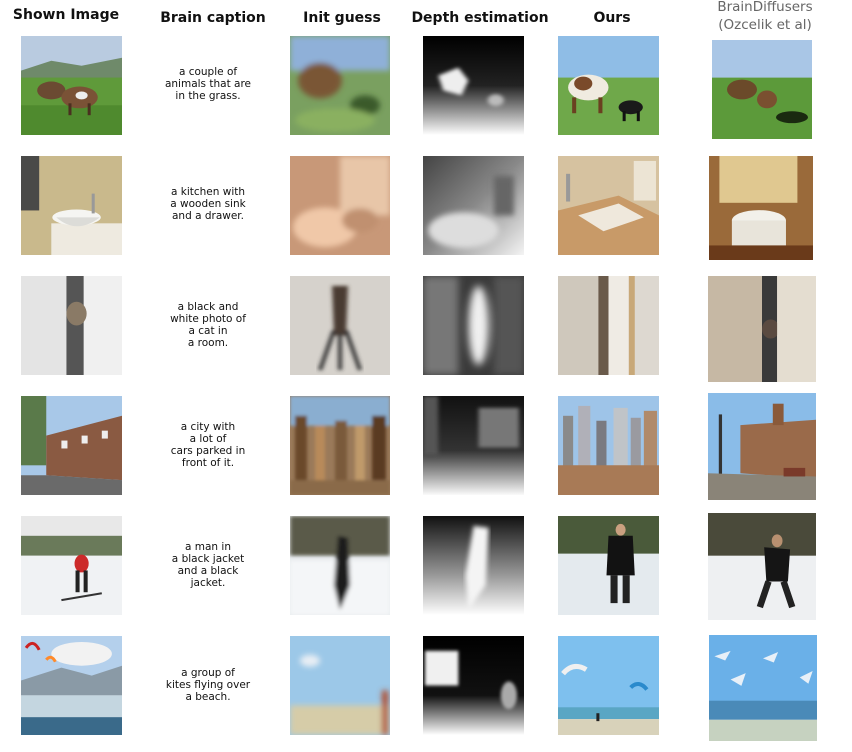  I want to click on caption-line: a room., so click(208, 343).